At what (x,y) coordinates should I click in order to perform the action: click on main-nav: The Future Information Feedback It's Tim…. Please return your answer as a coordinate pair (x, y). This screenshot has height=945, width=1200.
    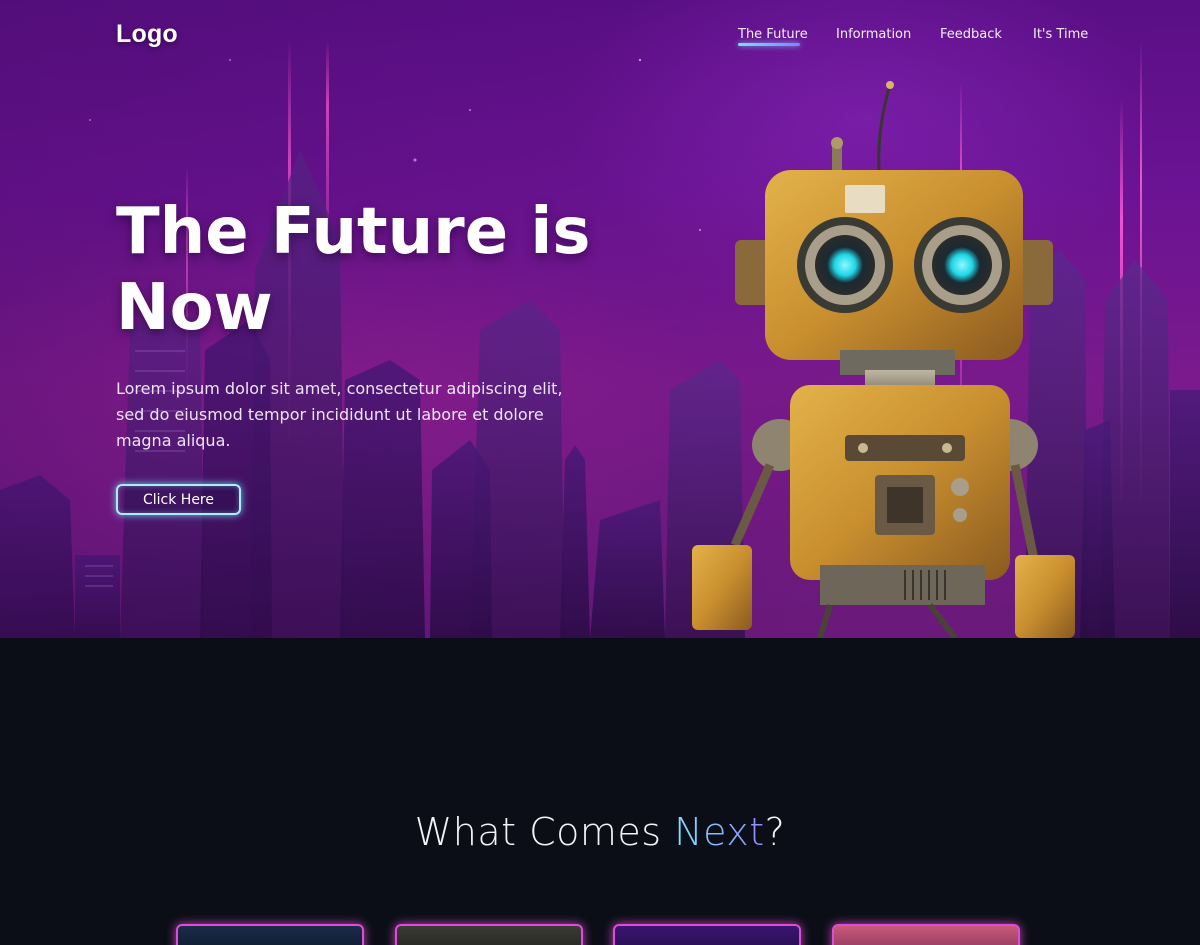
    Looking at the image, I should click on (600, 39).